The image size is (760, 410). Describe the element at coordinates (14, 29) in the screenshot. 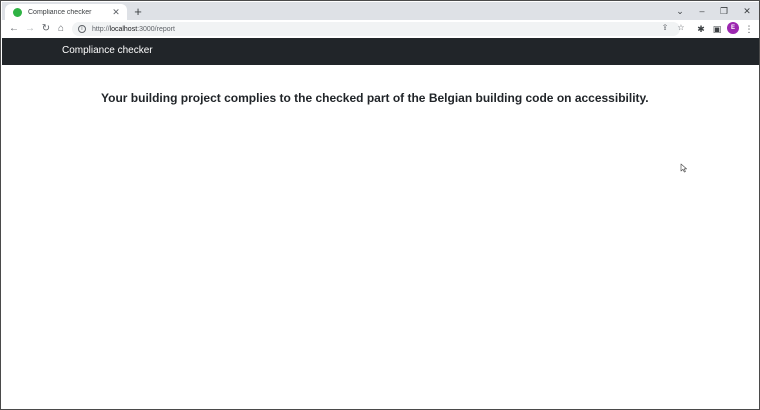

I see `back-icon: ←` at that location.